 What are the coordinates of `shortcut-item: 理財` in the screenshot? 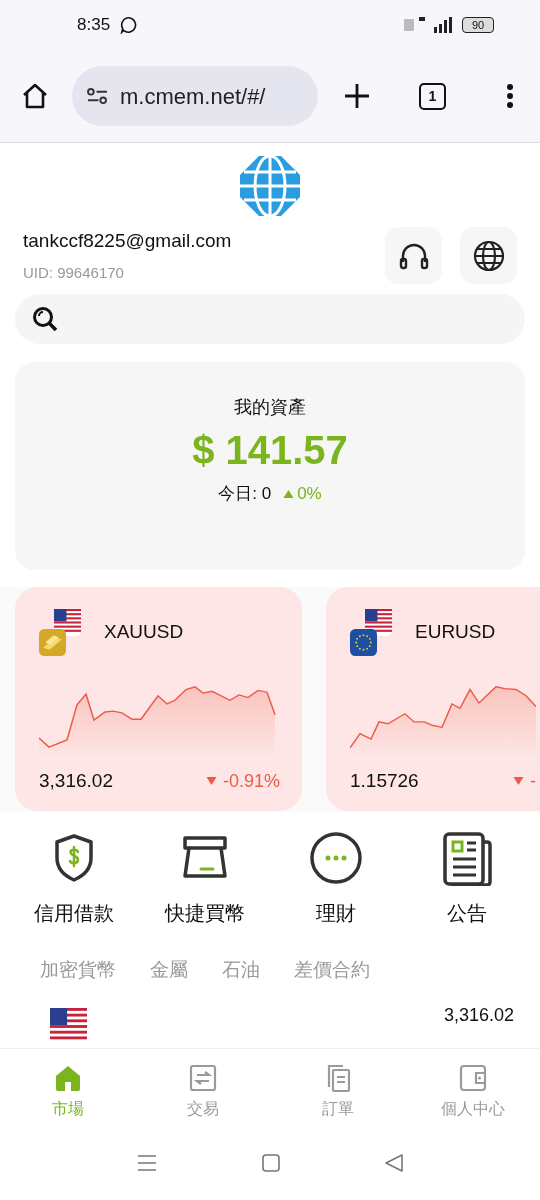 It's located at (335, 879).